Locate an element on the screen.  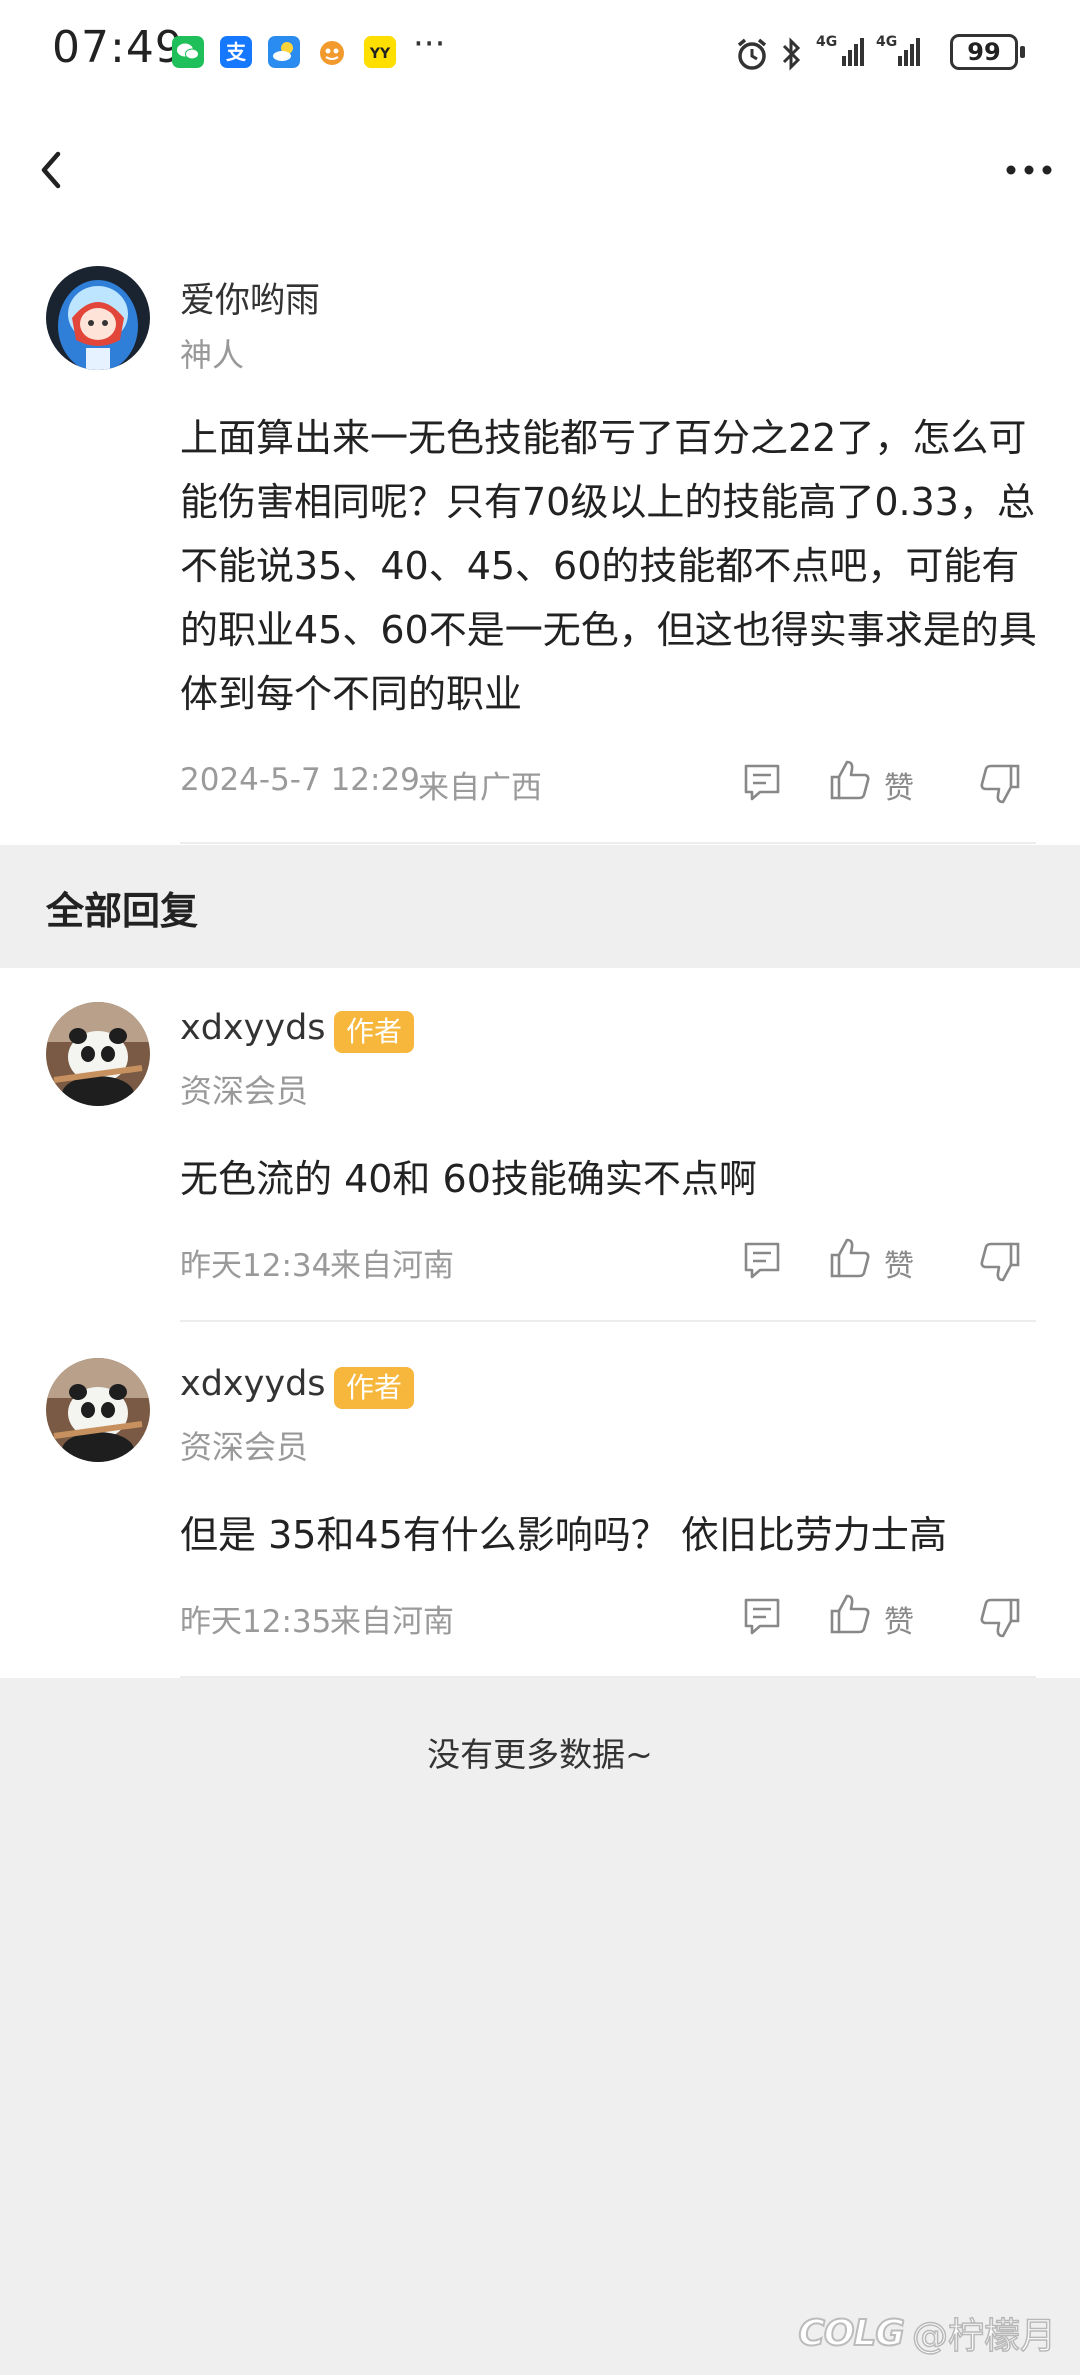
status-time: 07:49 is located at coordinates (118, 47).